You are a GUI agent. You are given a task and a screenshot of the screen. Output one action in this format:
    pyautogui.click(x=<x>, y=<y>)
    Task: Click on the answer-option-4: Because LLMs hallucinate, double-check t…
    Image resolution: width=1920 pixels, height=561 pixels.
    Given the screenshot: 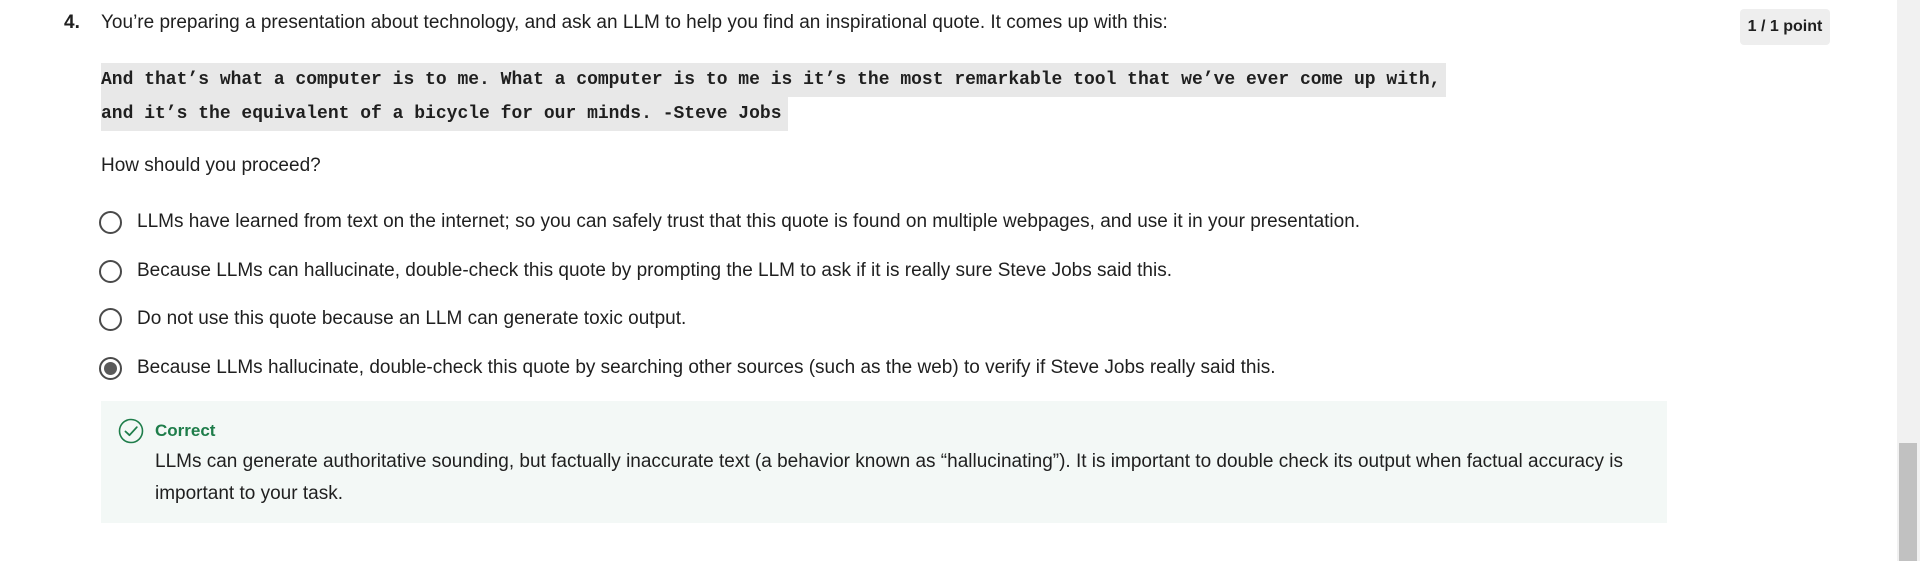 What is the action you would take?
    pyautogui.click(x=687, y=368)
    